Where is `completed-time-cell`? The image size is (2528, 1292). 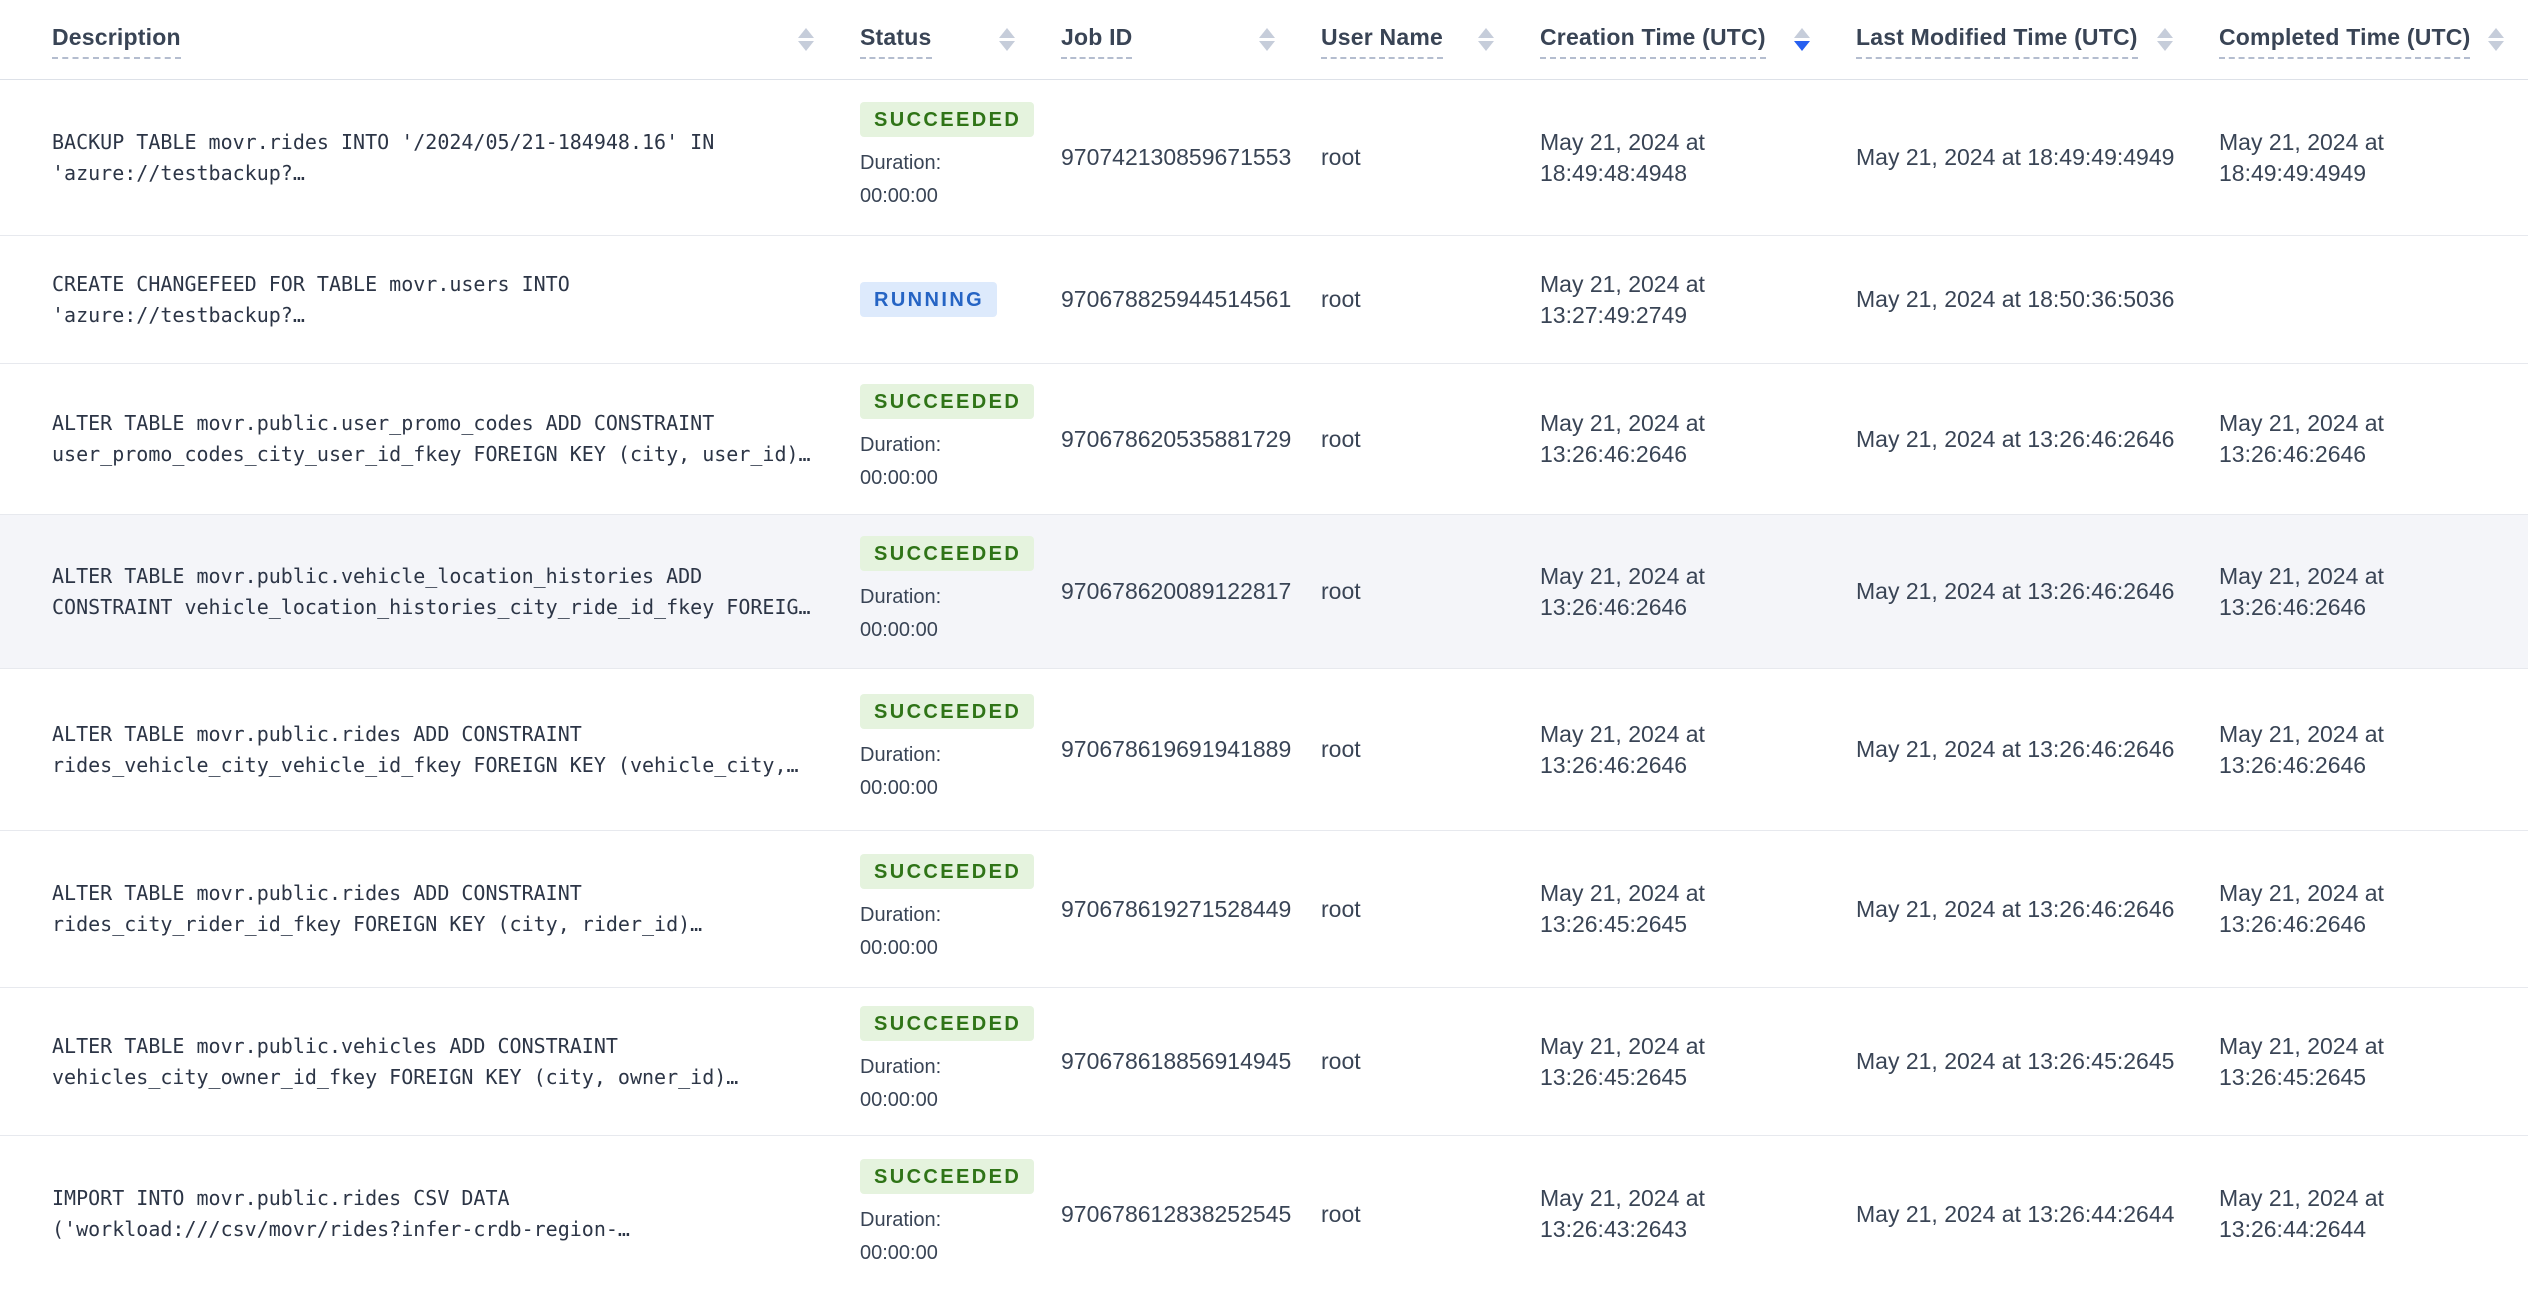 completed-time-cell is located at coordinates (2373, 299).